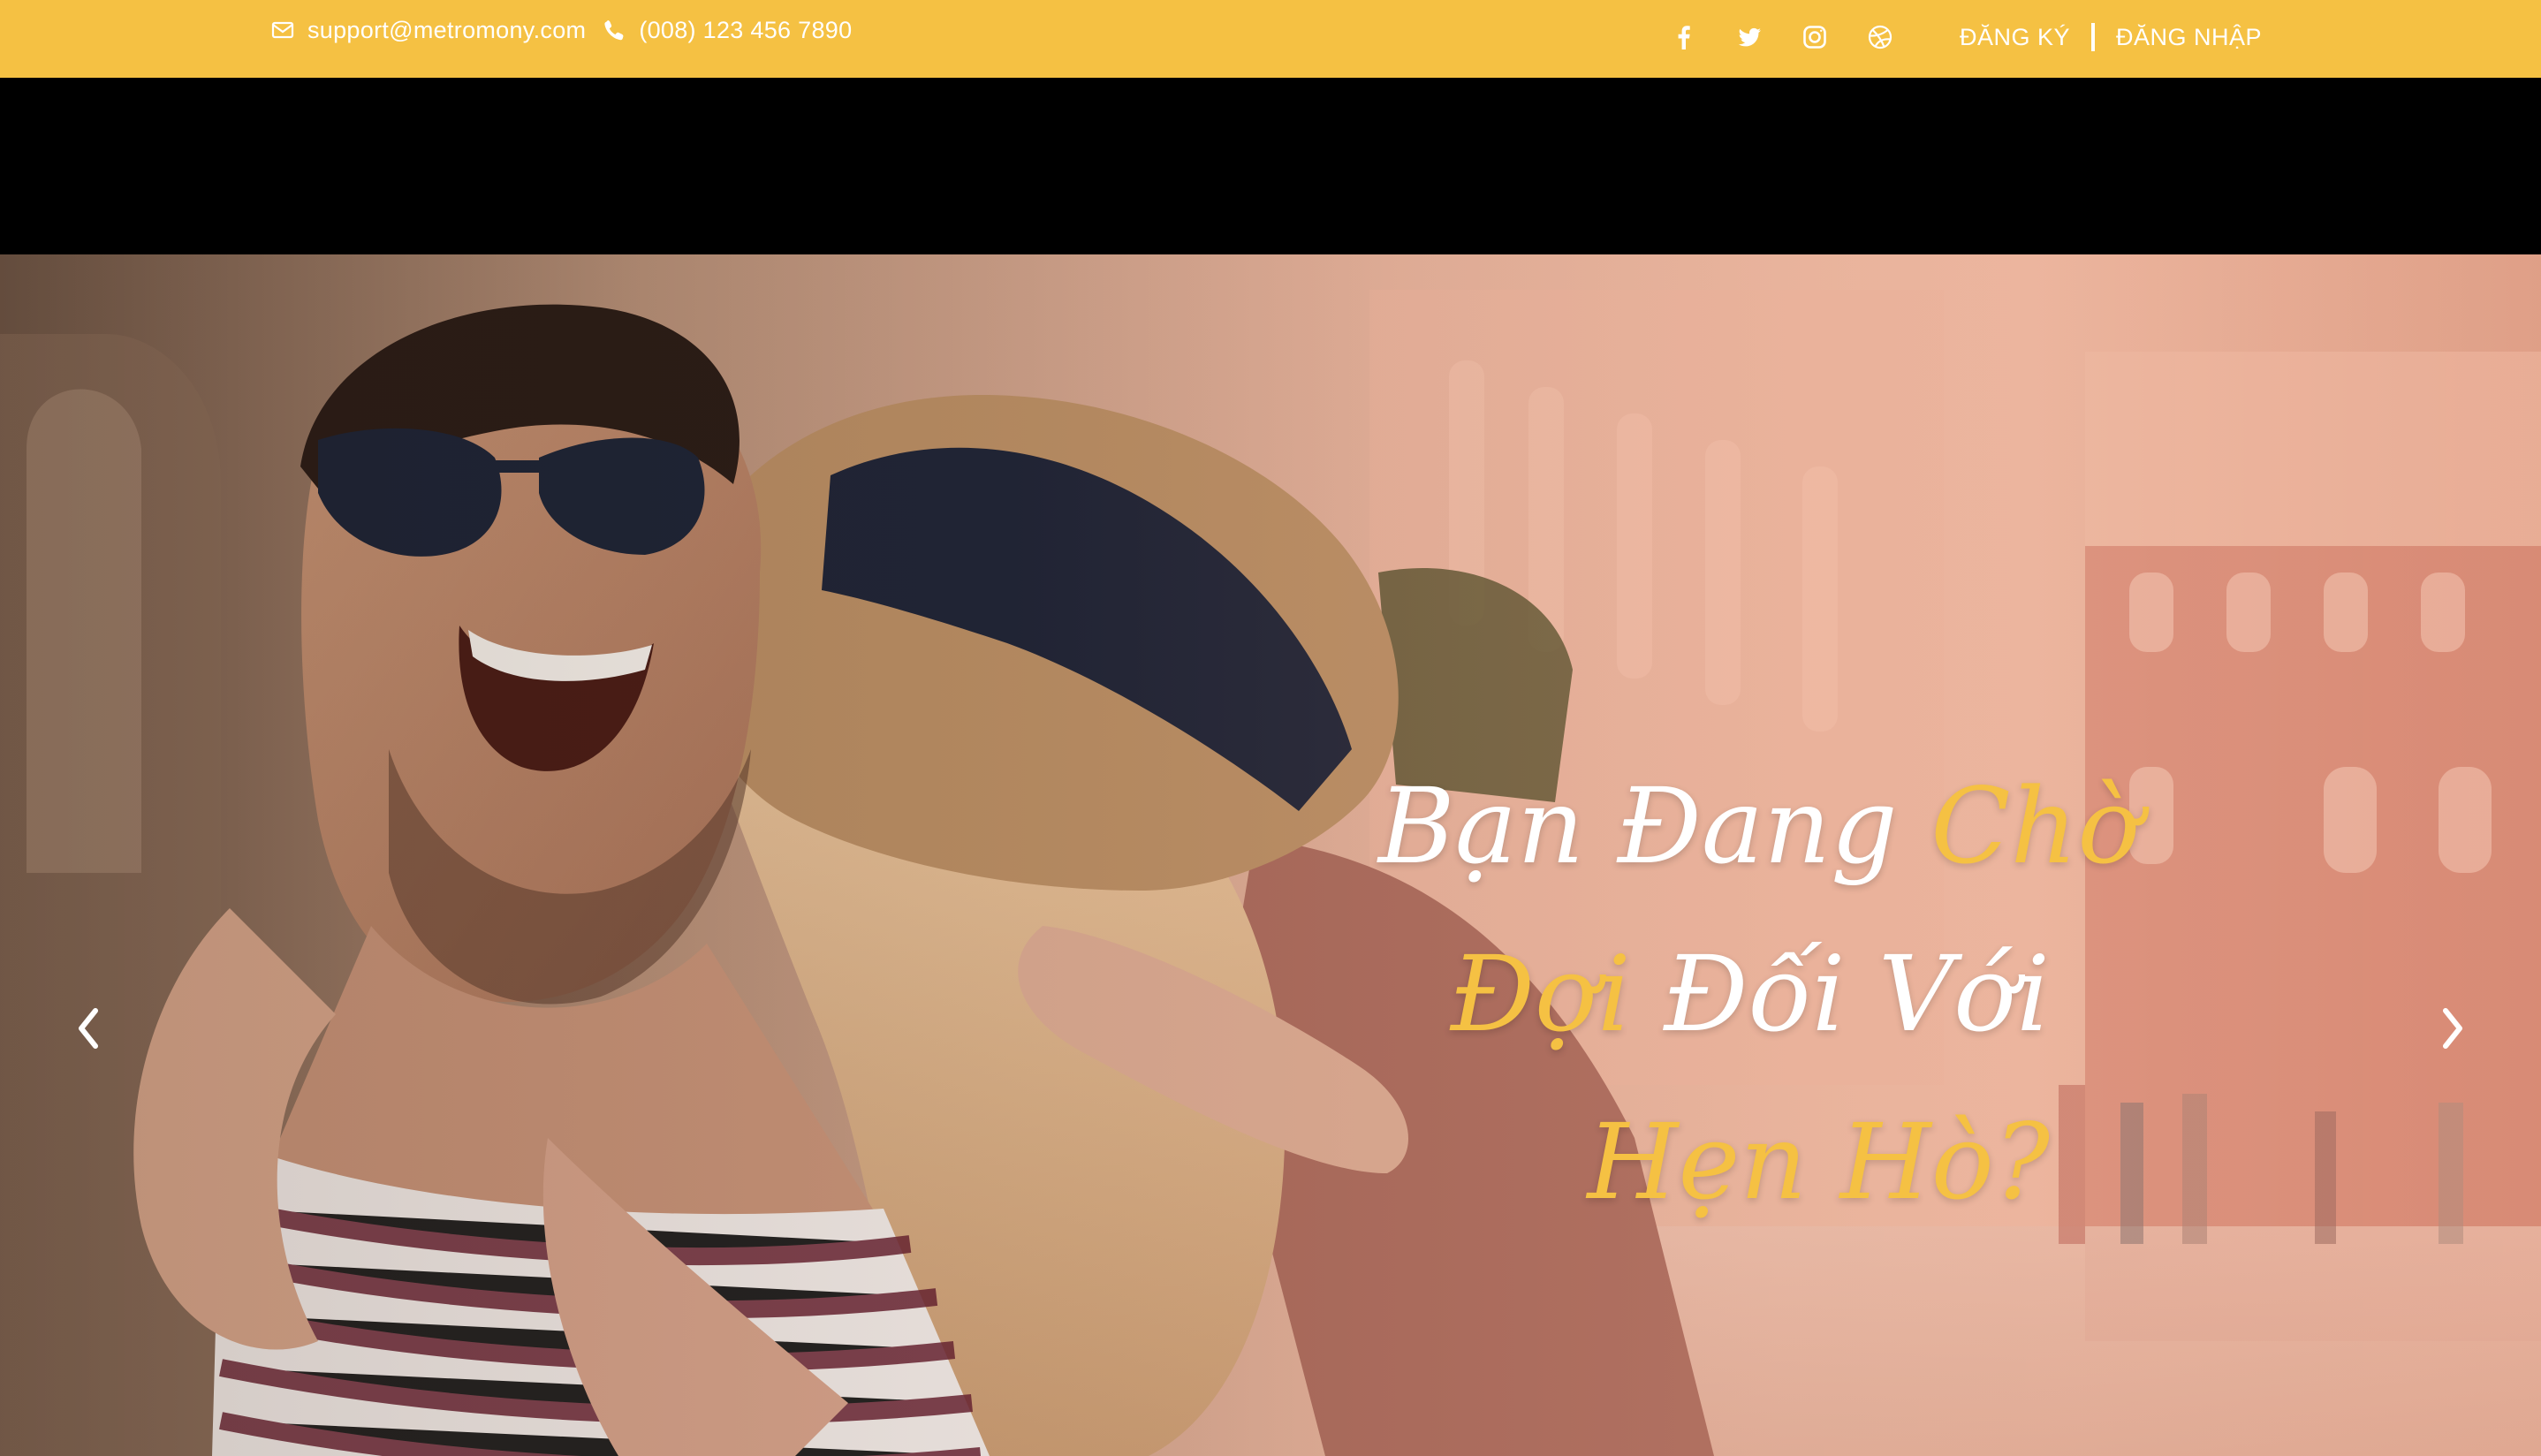 This screenshot has width=2541, height=1456. I want to click on headline-line-3: Hẹn Hò?, so click(1819, 1162).